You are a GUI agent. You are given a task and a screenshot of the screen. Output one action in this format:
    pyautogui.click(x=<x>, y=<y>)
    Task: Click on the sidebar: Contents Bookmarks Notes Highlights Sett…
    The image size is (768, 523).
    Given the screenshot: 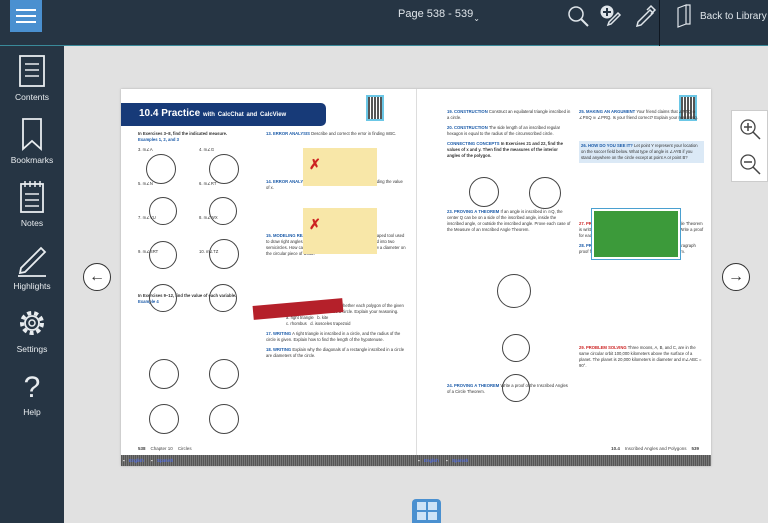 What is the action you would take?
    pyautogui.click(x=32, y=284)
    